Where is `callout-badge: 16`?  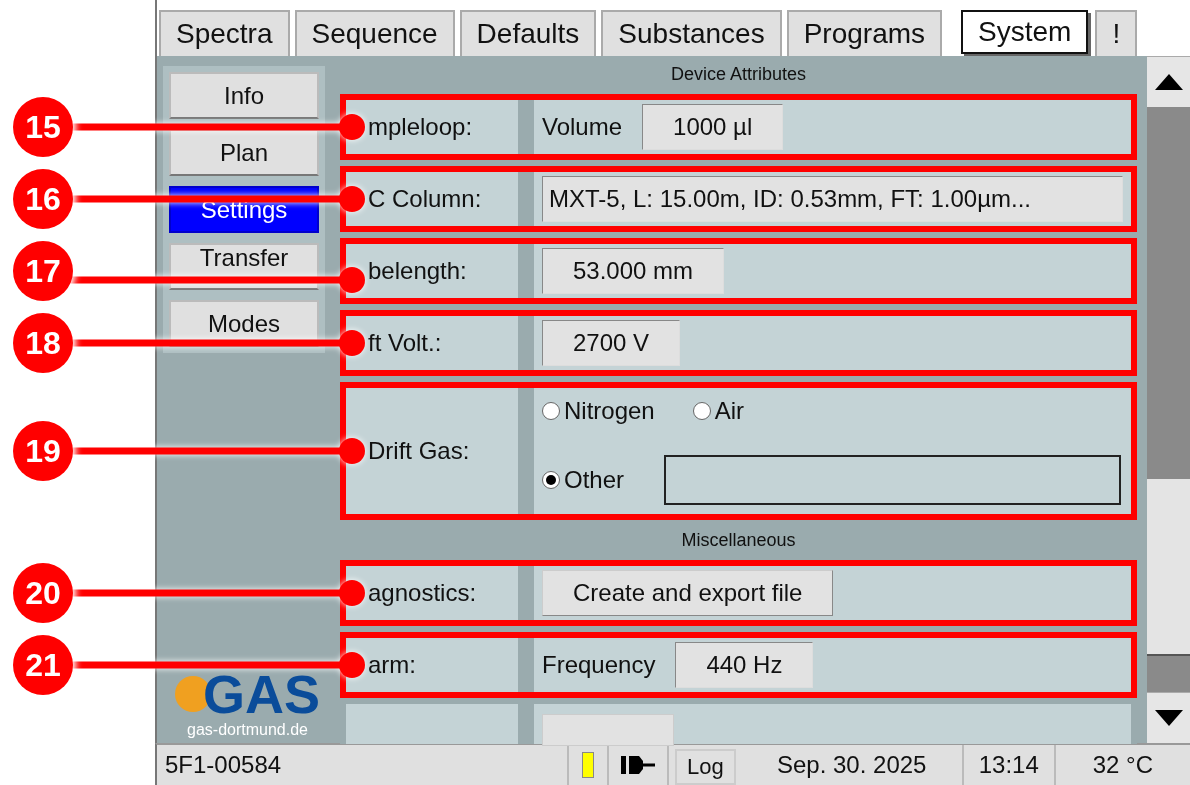
callout-badge: 16 is located at coordinates (43, 199).